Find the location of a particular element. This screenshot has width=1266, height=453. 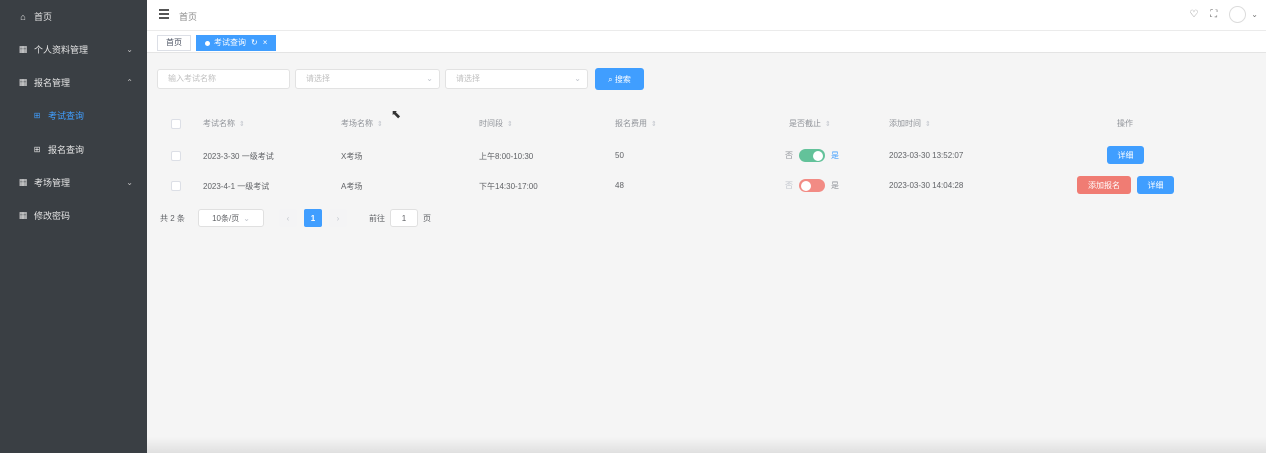

page-size-value: 10条/页 is located at coordinates (226, 218).